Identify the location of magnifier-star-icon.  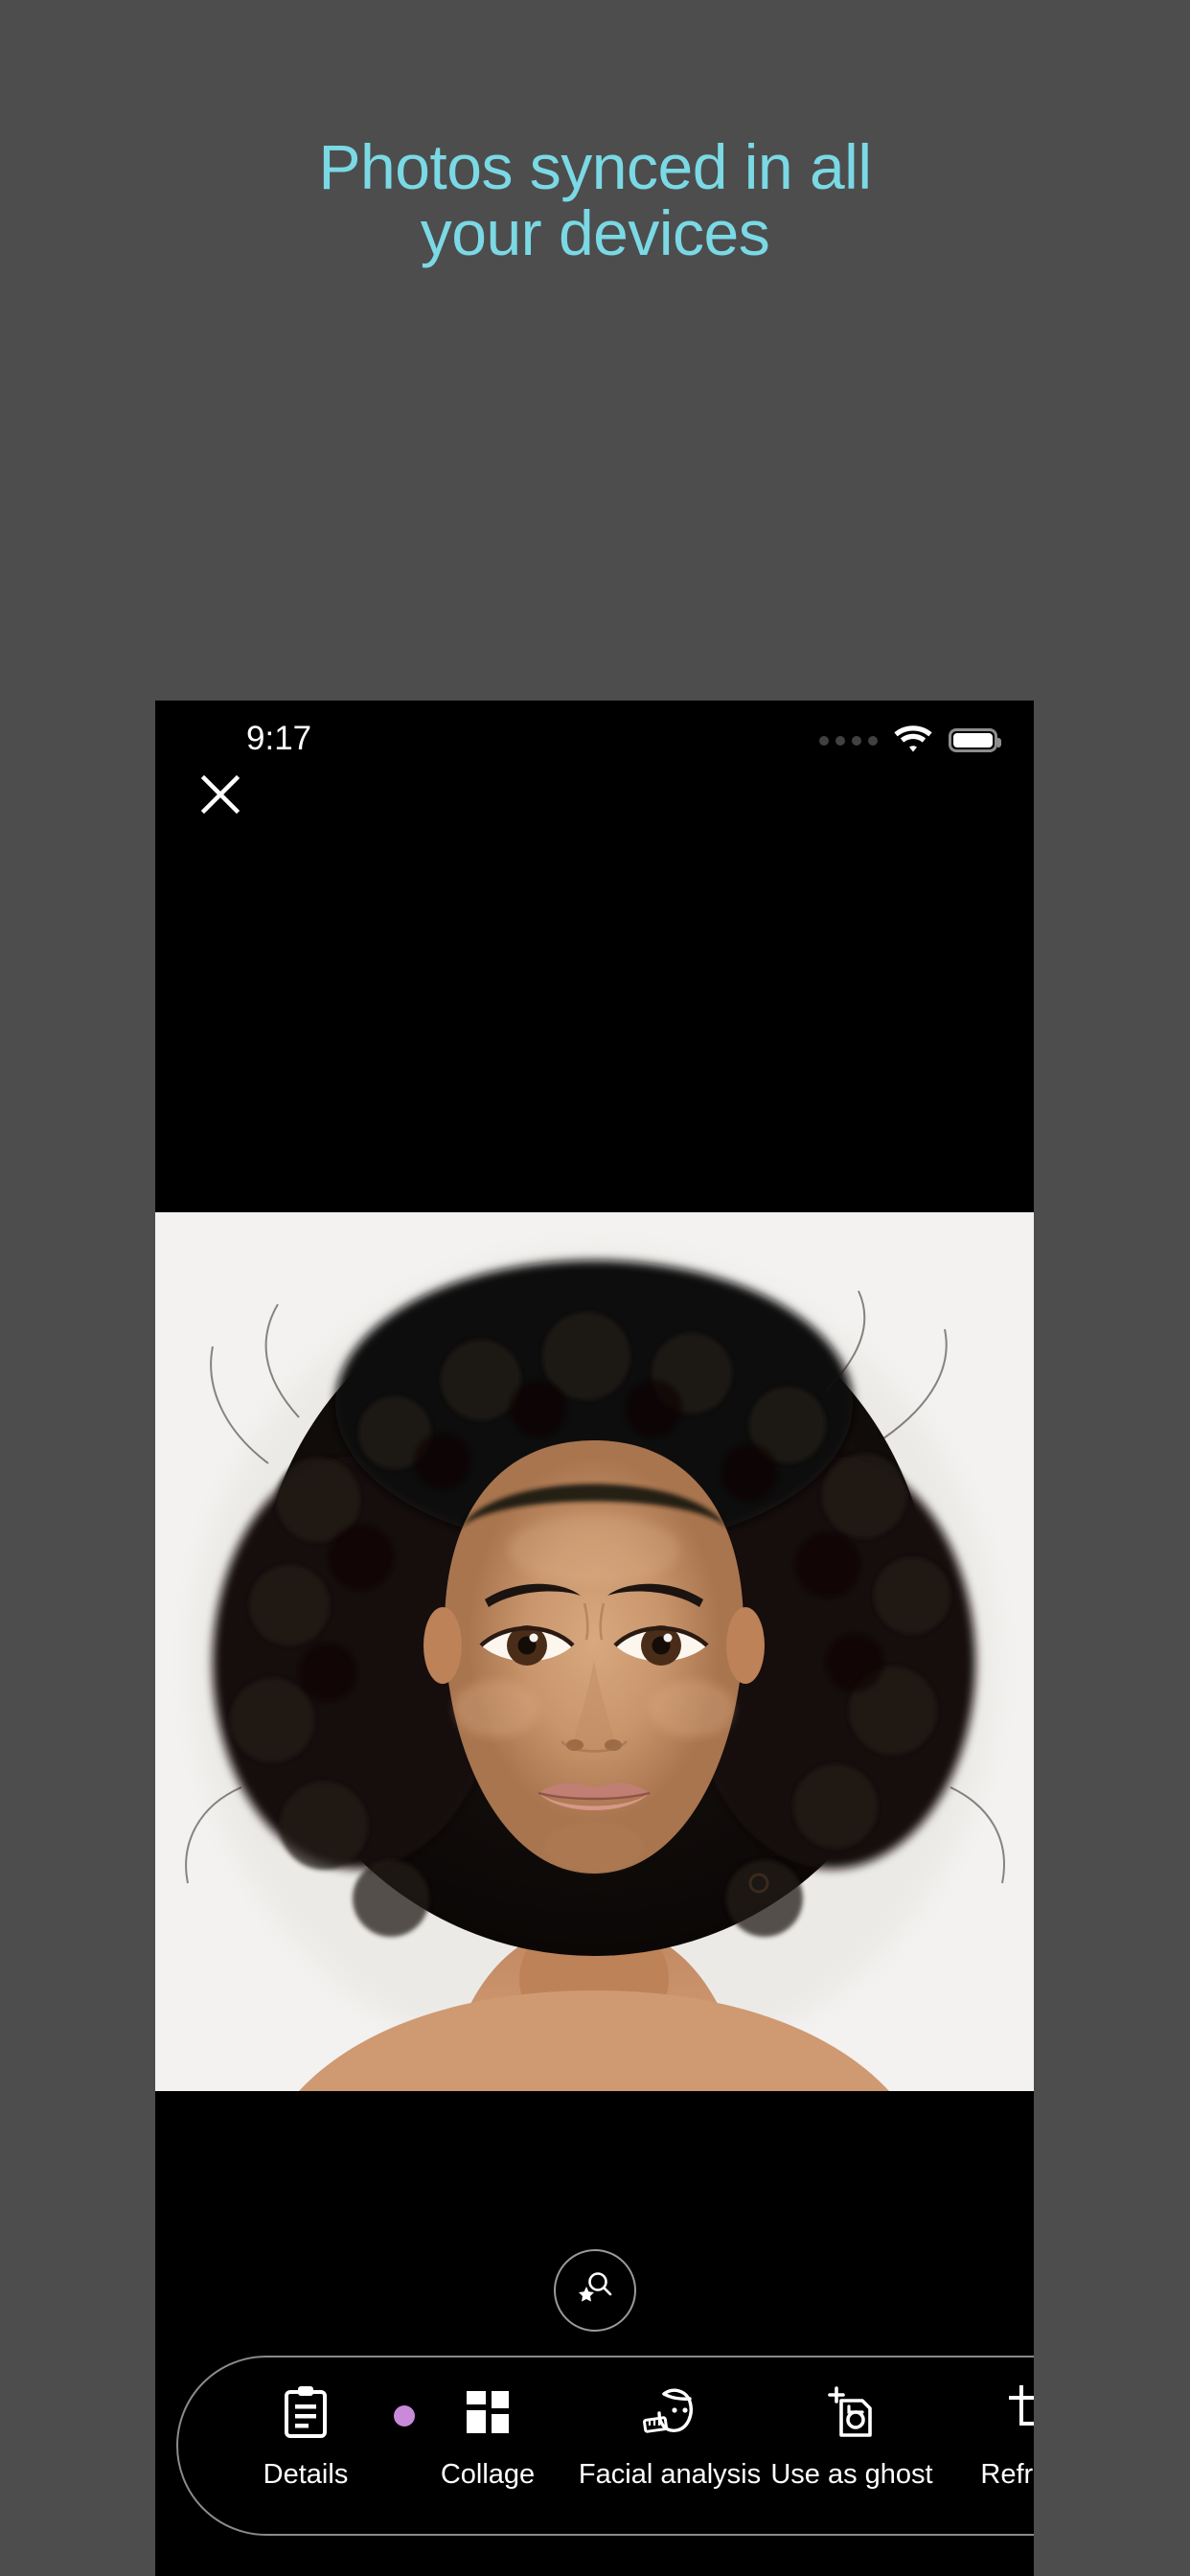
(595, 2290).